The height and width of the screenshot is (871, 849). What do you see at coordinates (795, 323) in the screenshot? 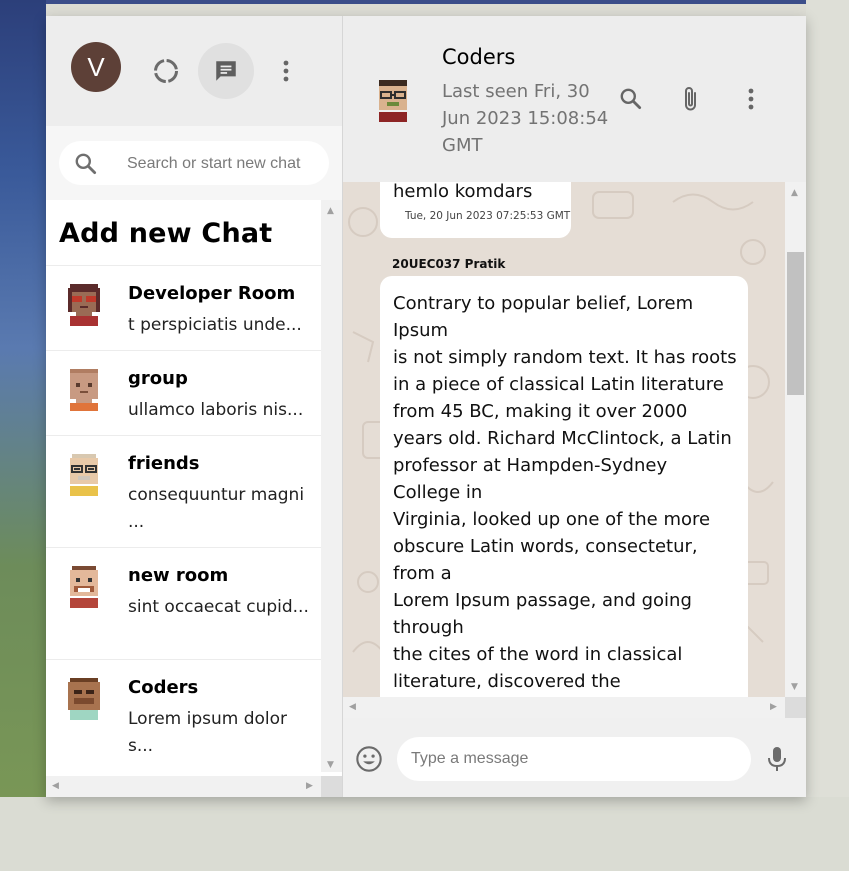
I see `messages-scroll-thumb` at bounding box center [795, 323].